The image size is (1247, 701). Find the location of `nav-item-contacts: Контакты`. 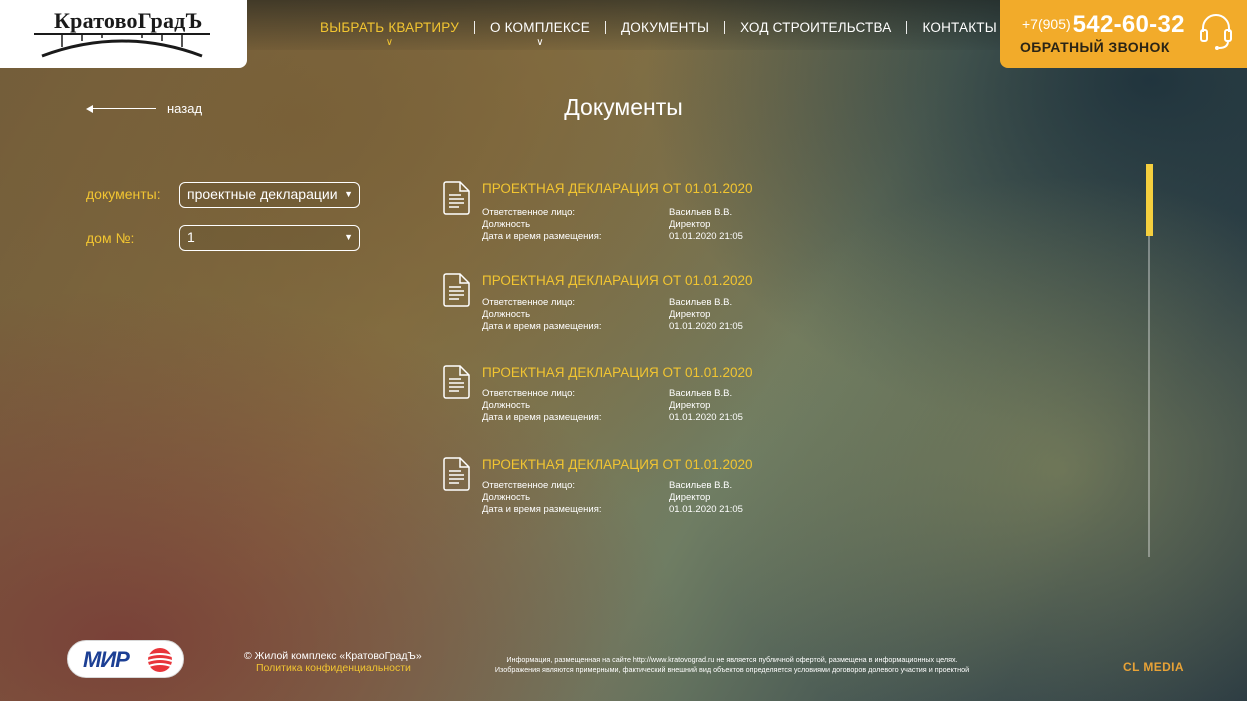

nav-item-contacts: Контакты is located at coordinates (959, 27).